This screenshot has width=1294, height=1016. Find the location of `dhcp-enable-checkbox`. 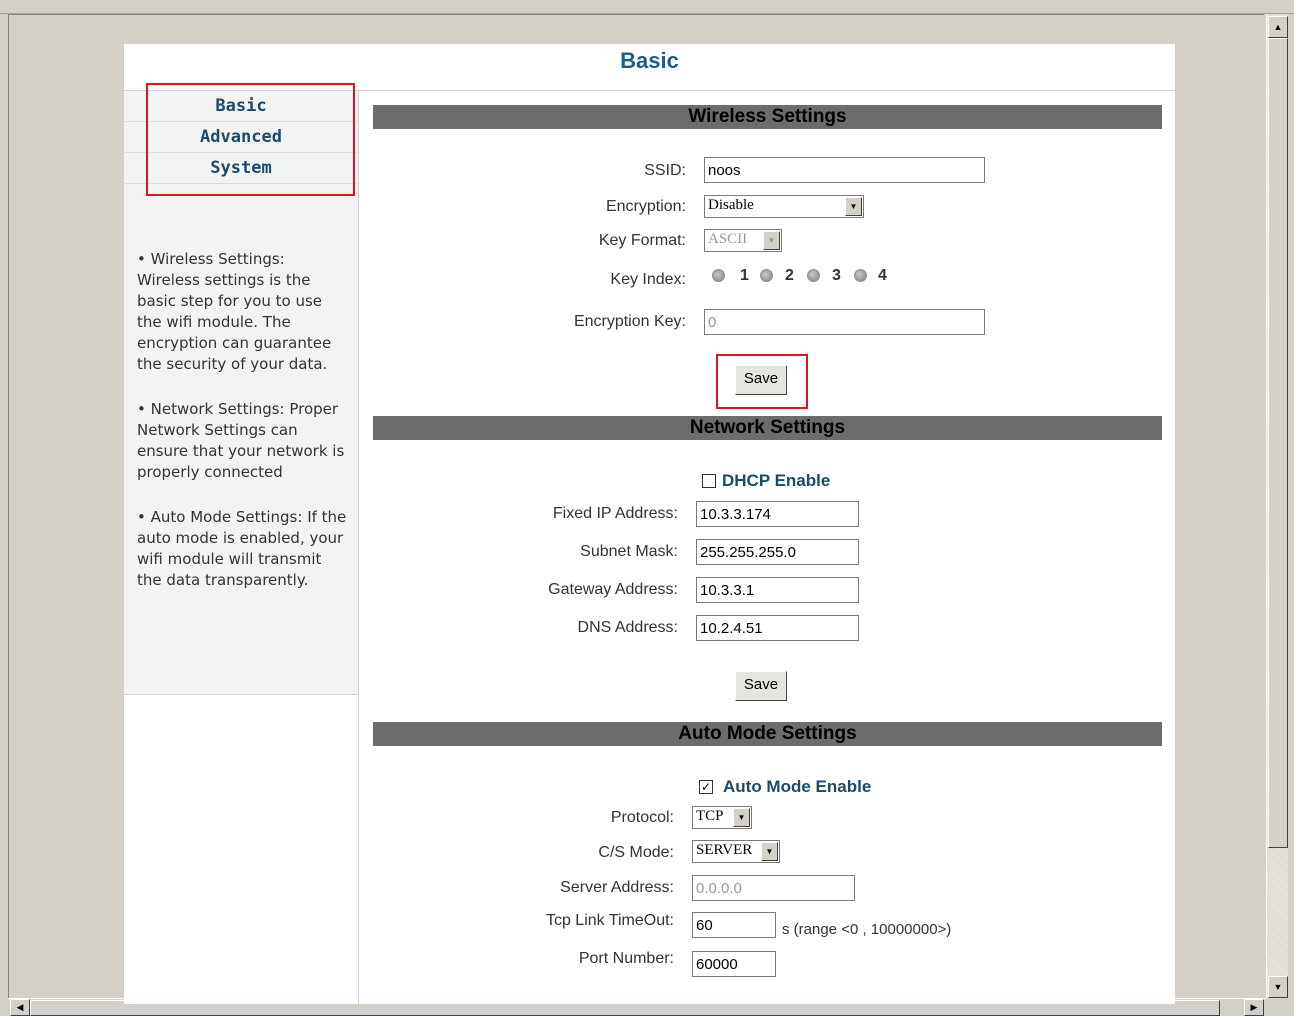

dhcp-enable-checkbox is located at coordinates (709, 481).